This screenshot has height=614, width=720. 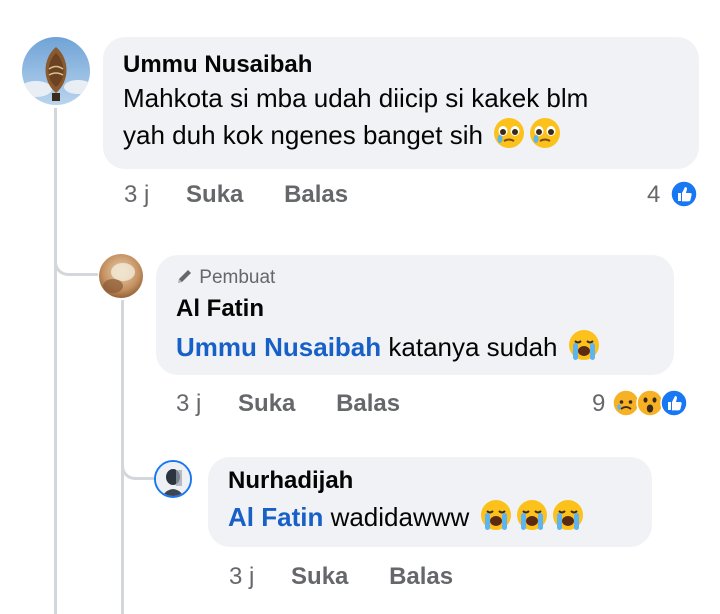 I want to click on comment-text: Ummu Nusaibah katanya sudah, so click(x=415, y=349).